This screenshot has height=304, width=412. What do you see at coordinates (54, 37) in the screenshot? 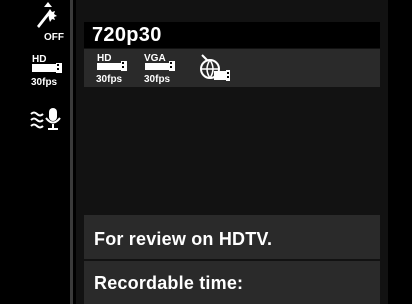
I see `flash-off-label: OFF` at bounding box center [54, 37].